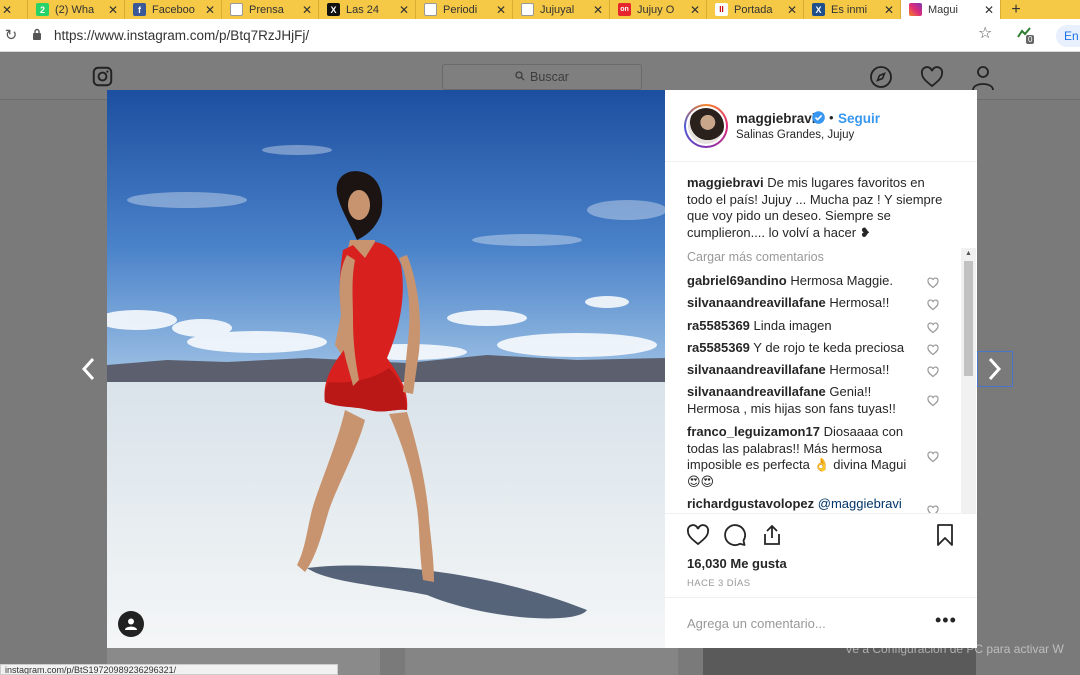 This screenshot has height=675, width=1080. Describe the element at coordinates (541, 661) in the screenshot. I see `background-post-thumb` at that location.